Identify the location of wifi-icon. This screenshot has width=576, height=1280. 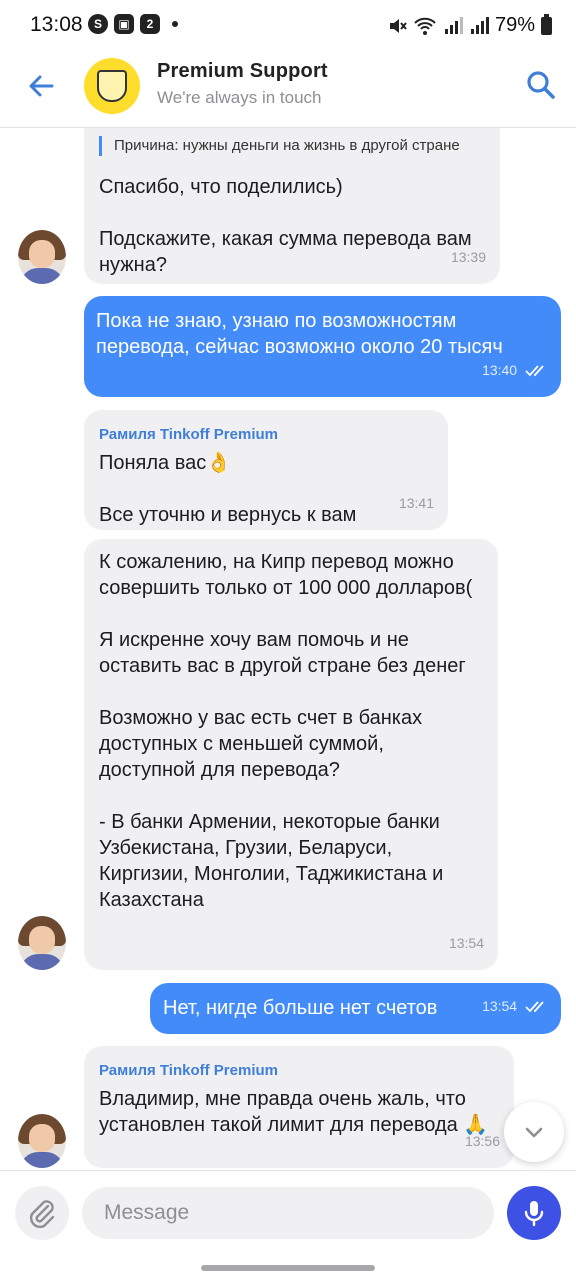
(425, 26).